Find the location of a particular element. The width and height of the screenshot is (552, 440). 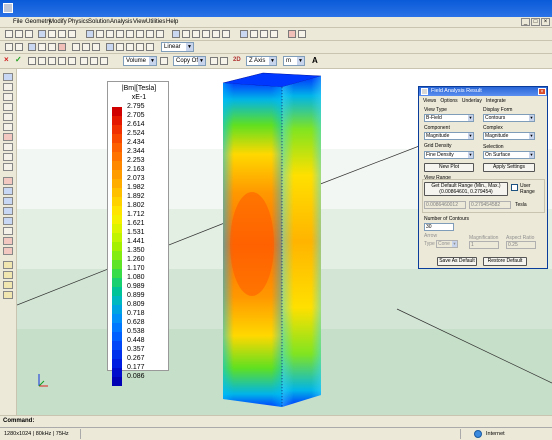

entity-type-select: Volume ▼ is located at coordinates (140, 61).